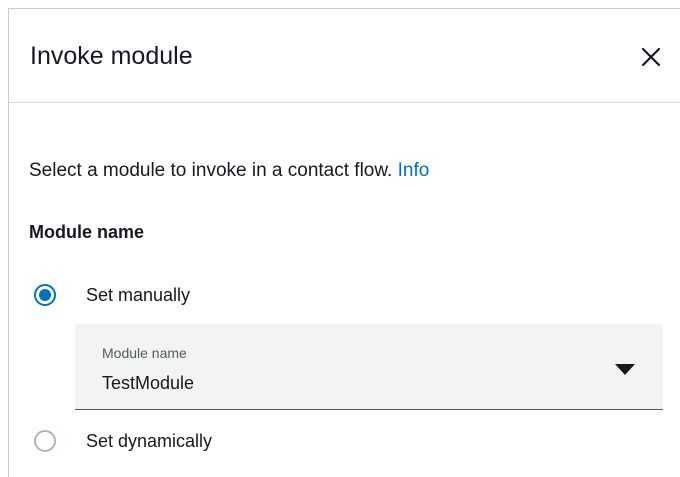  I want to click on close-icon, so click(651, 57).